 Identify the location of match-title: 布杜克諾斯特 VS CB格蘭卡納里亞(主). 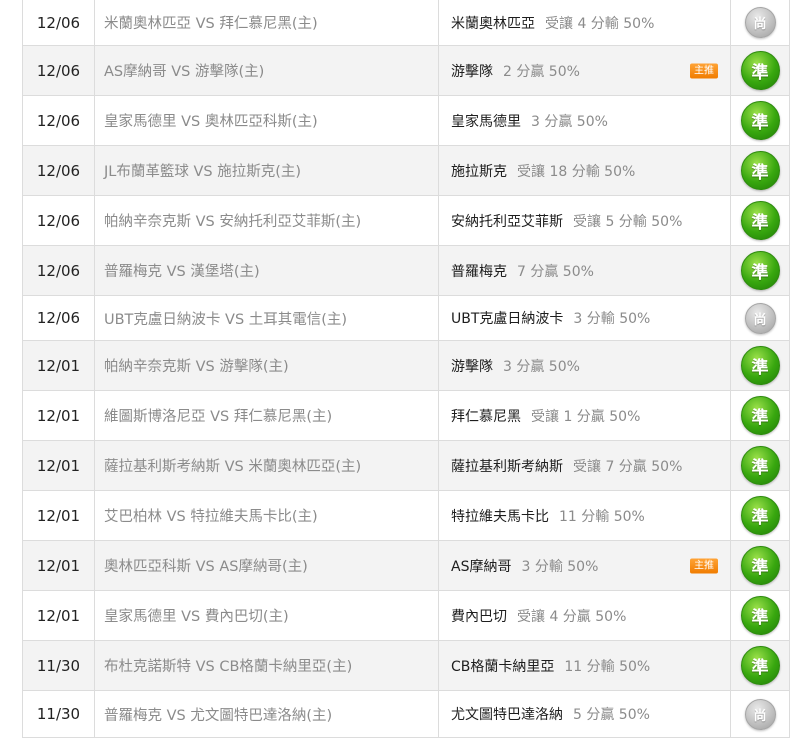
(267, 665).